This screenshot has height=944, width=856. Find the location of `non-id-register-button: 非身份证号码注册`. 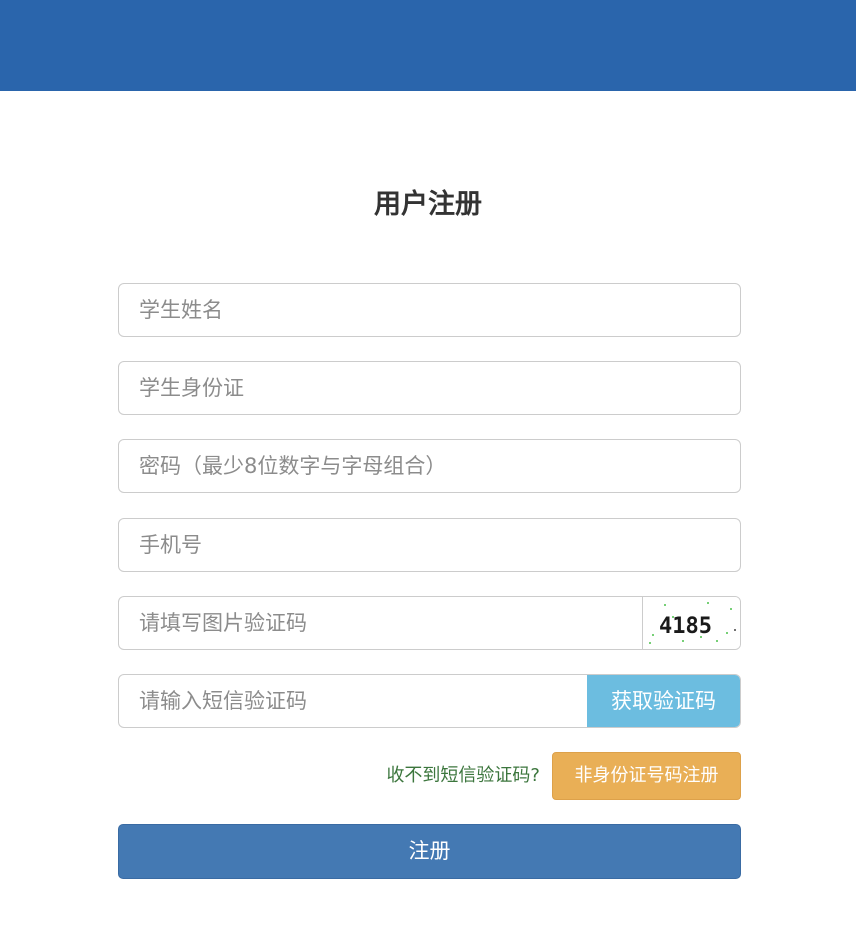

non-id-register-button: 非身份证号码注册 is located at coordinates (646, 776).